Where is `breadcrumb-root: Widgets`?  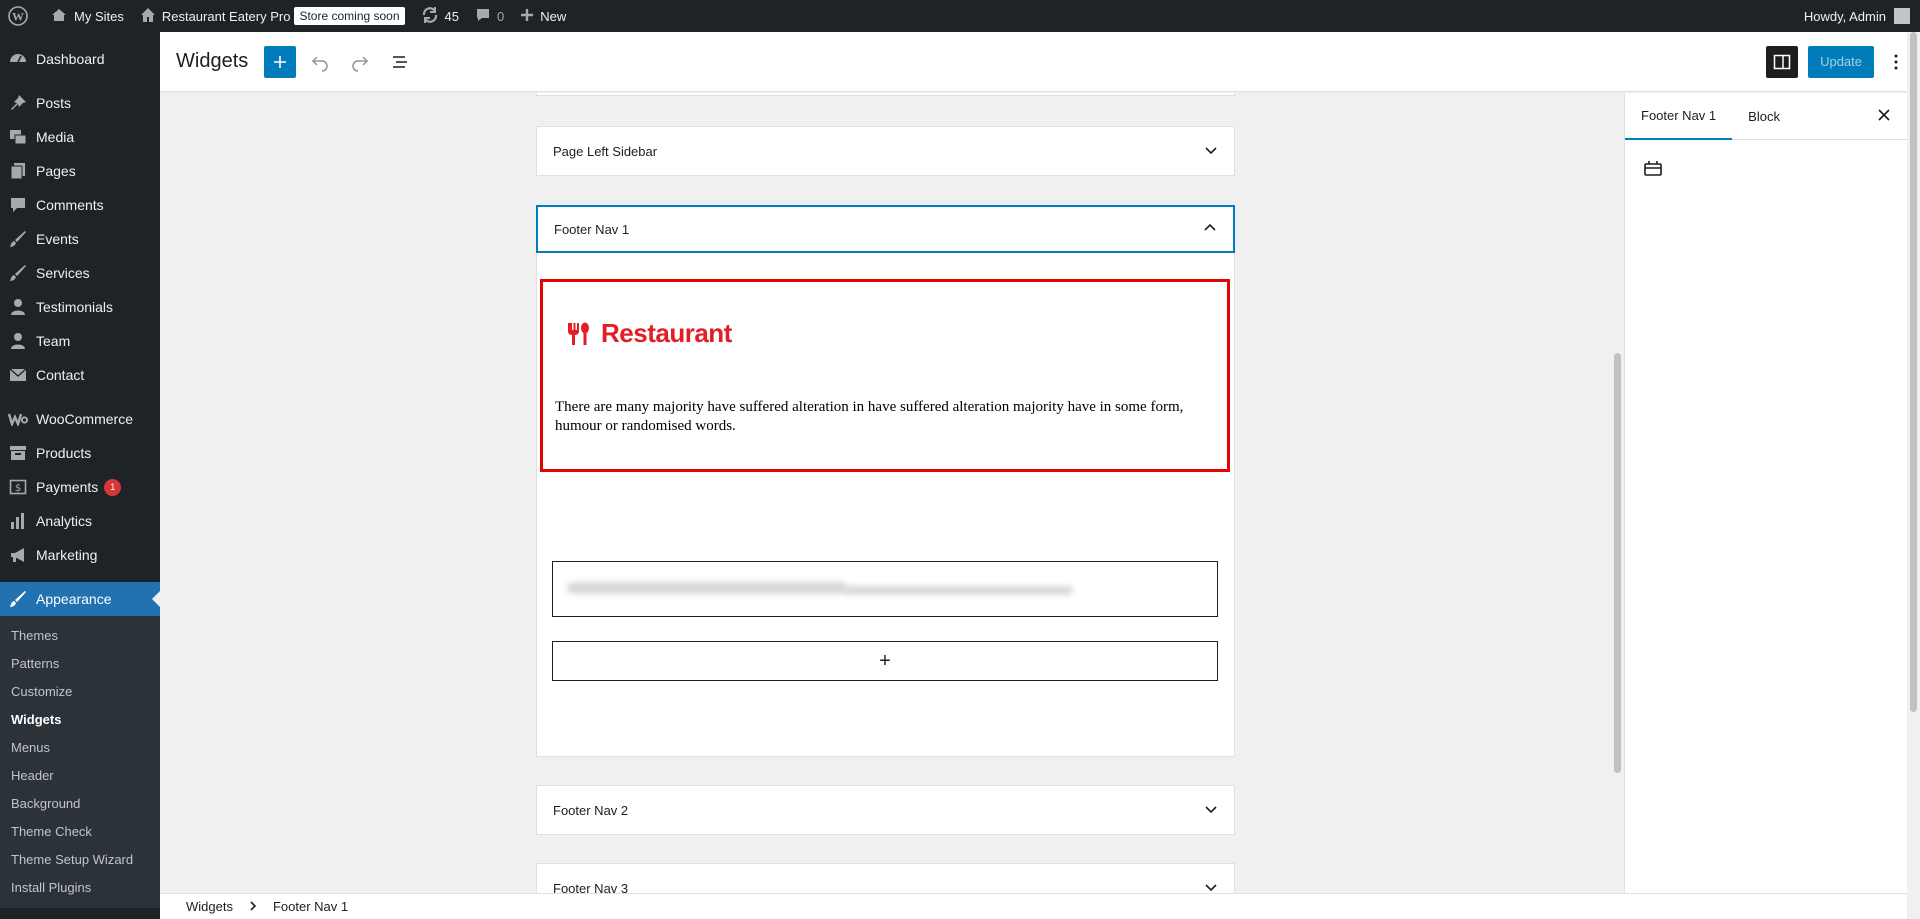
breadcrumb-root: Widgets is located at coordinates (209, 906).